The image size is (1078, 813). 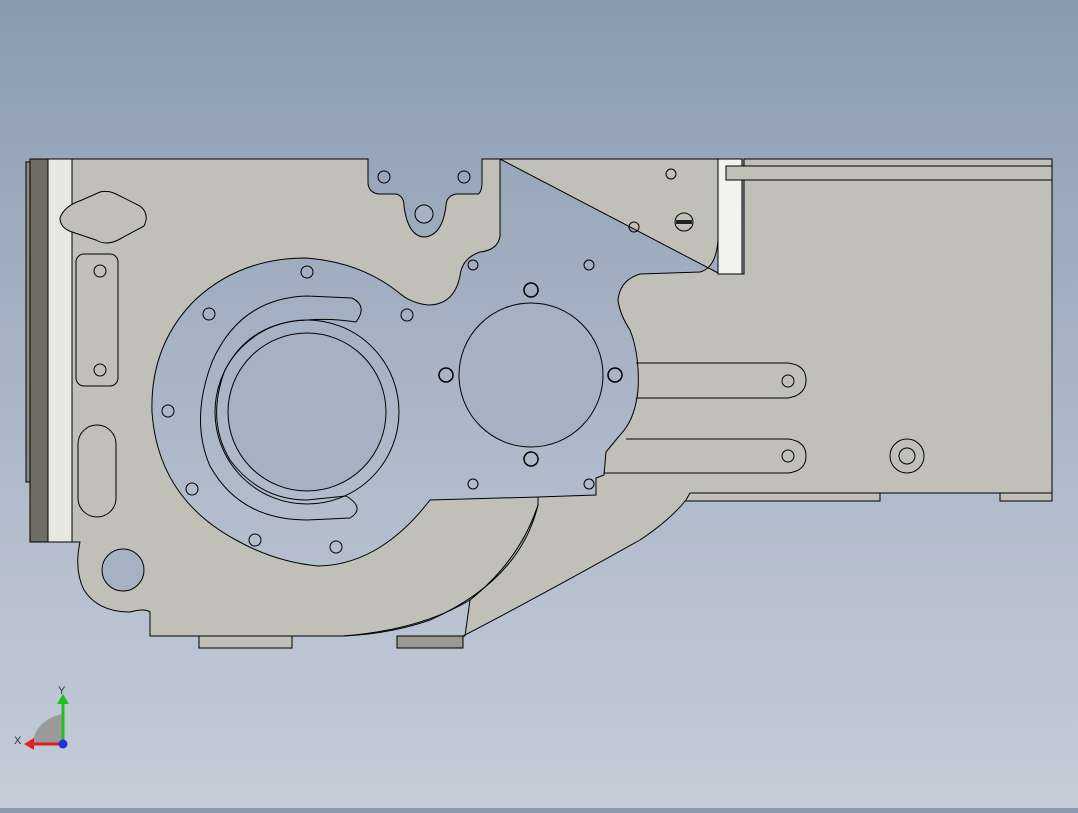 I want to click on y-axis-label: Y, so click(x=62, y=691).